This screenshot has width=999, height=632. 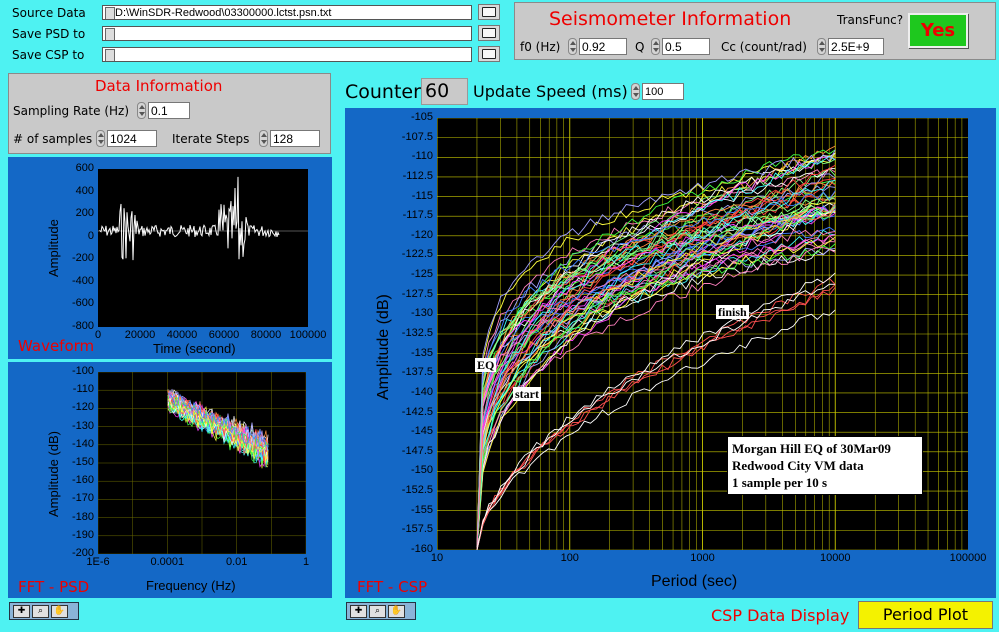 I want to click on csp-y-tick-label: -130, so click(x=421, y=313).